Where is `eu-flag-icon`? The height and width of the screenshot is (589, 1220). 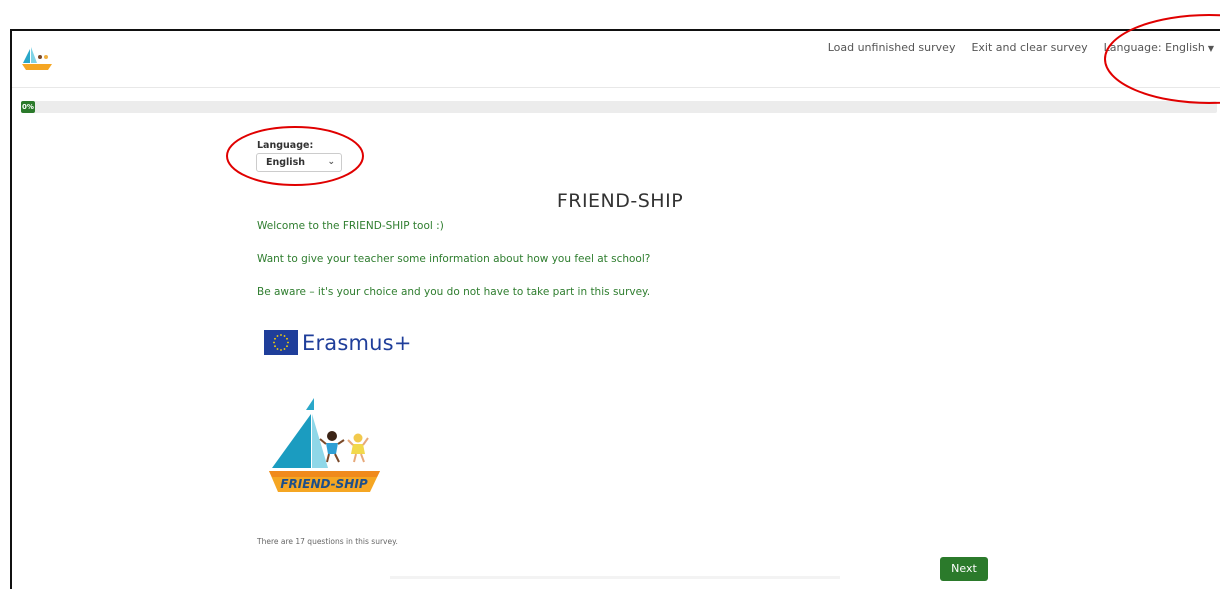 eu-flag-icon is located at coordinates (281, 342).